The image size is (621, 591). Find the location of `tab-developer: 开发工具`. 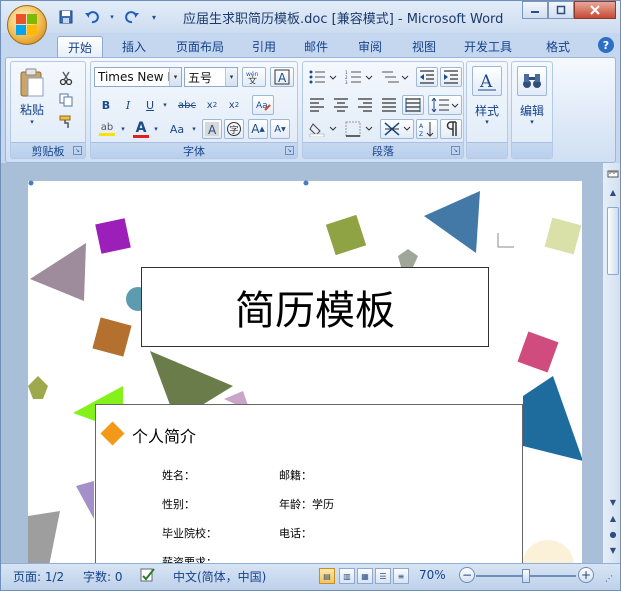

tab-developer: 开发工具 is located at coordinates (488, 46).